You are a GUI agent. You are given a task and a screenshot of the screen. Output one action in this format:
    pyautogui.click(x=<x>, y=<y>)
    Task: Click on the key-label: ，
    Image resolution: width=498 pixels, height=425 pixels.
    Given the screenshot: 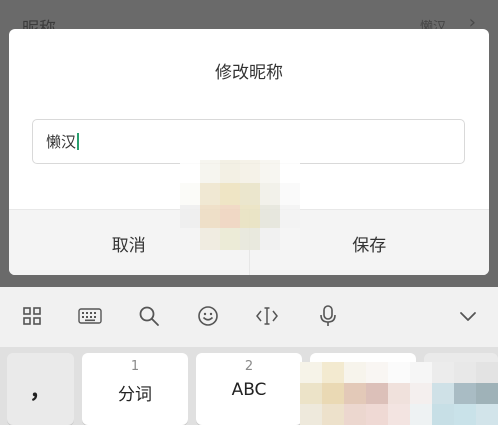 What is the action you would take?
    pyautogui.click(x=40, y=391)
    